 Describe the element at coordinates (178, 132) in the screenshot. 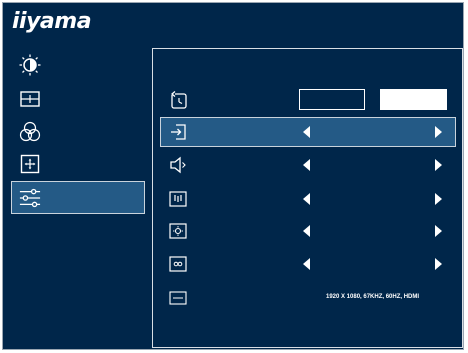

I see `input-select-icon` at that location.